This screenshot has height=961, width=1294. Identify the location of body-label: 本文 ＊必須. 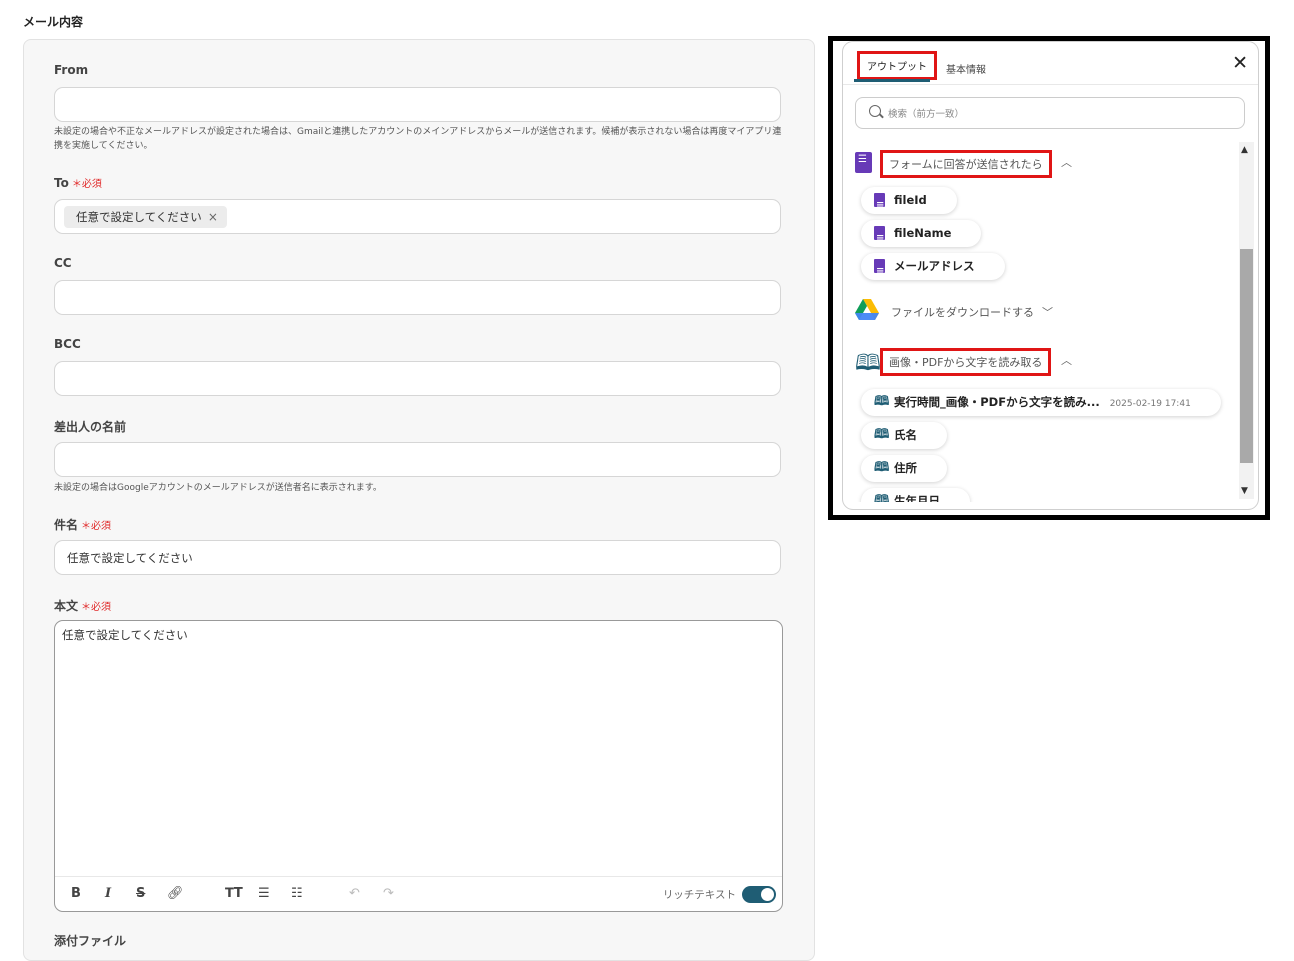
(82, 605).